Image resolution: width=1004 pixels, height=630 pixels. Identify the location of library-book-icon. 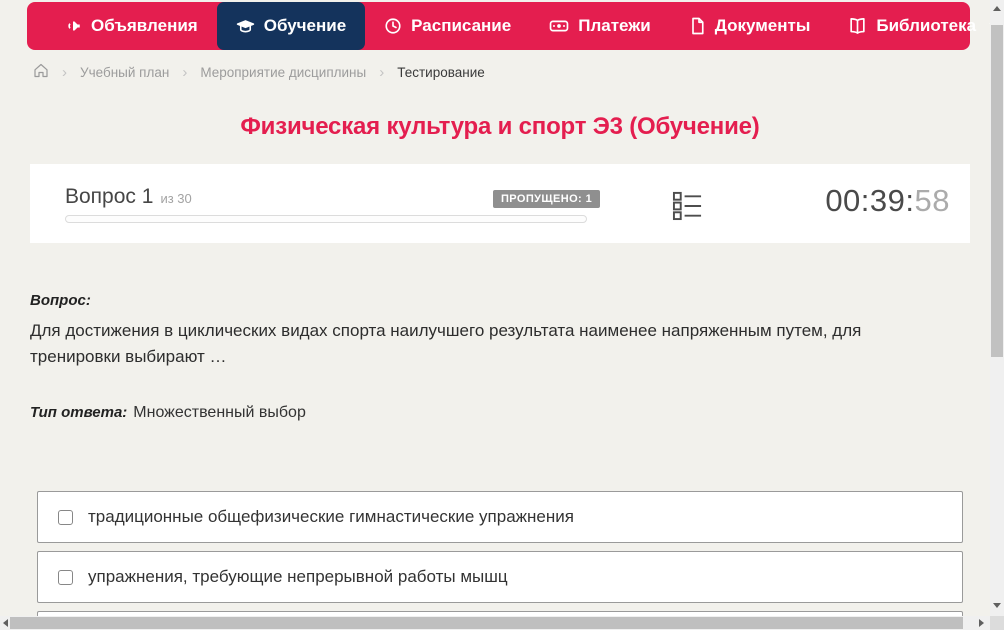
(857, 26).